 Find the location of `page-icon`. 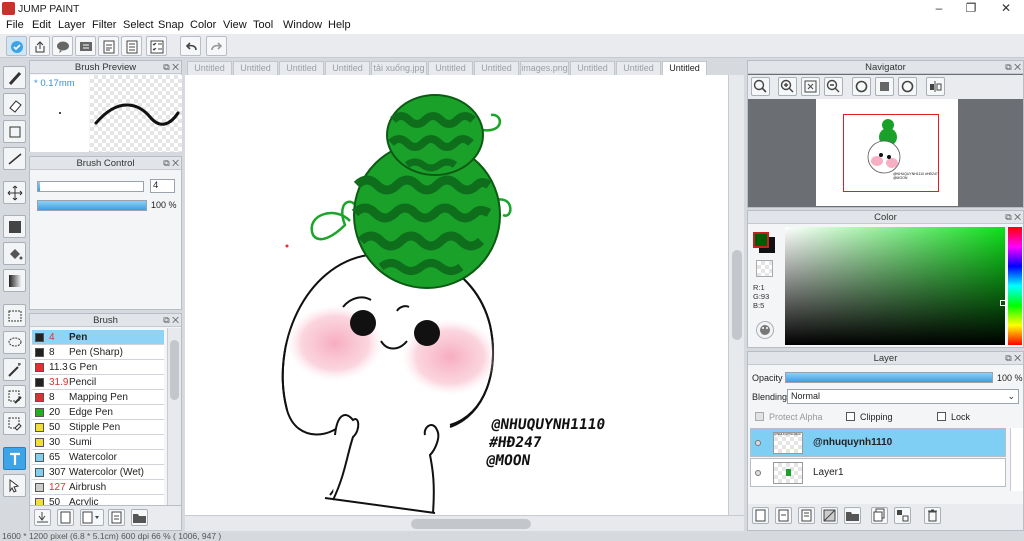

page-icon is located at coordinates (108, 46).